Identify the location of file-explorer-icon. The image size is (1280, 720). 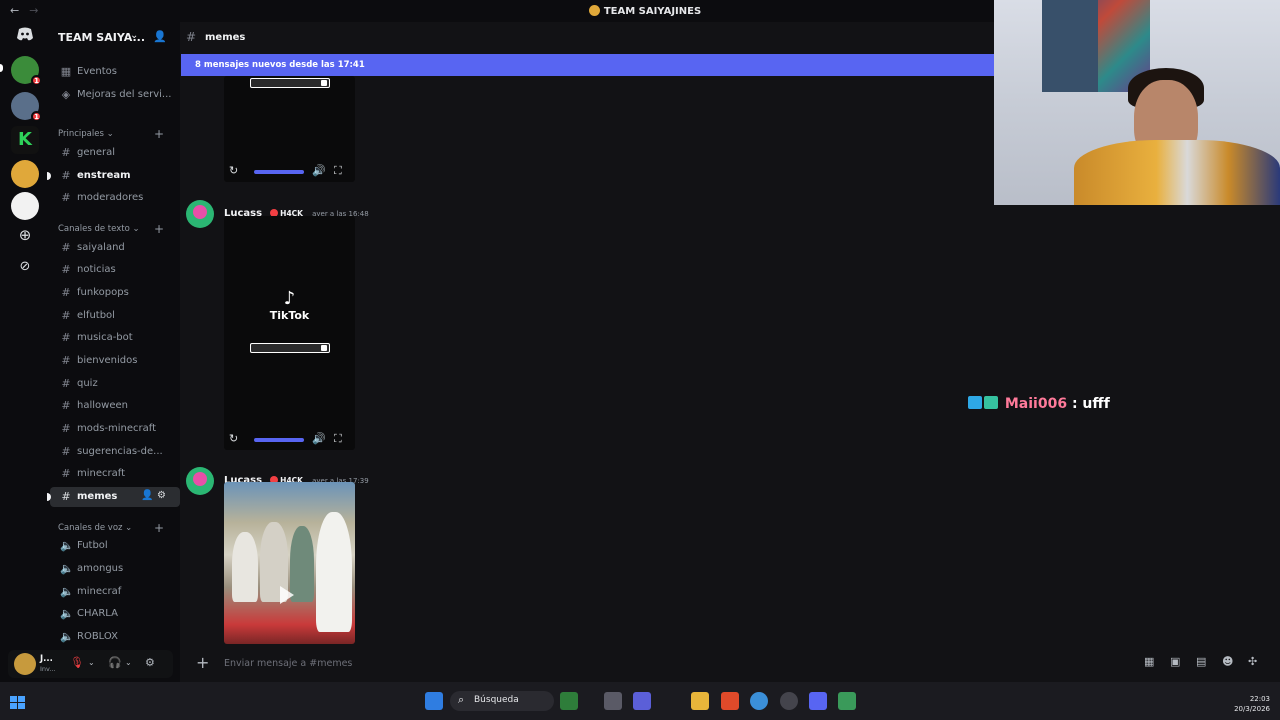
(700, 701).